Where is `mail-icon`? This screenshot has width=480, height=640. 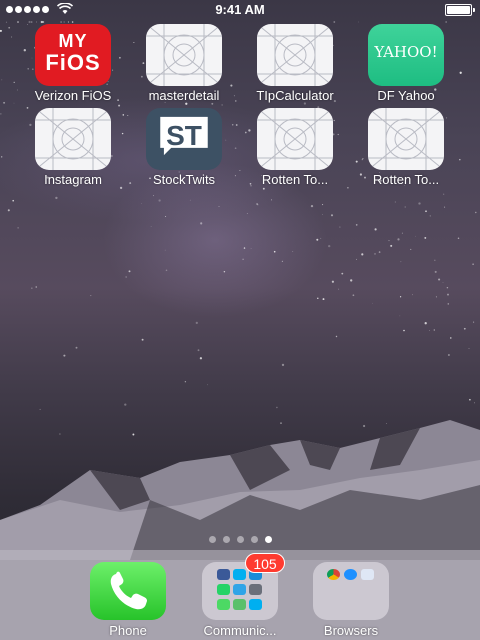 mail-icon is located at coordinates (239, 589).